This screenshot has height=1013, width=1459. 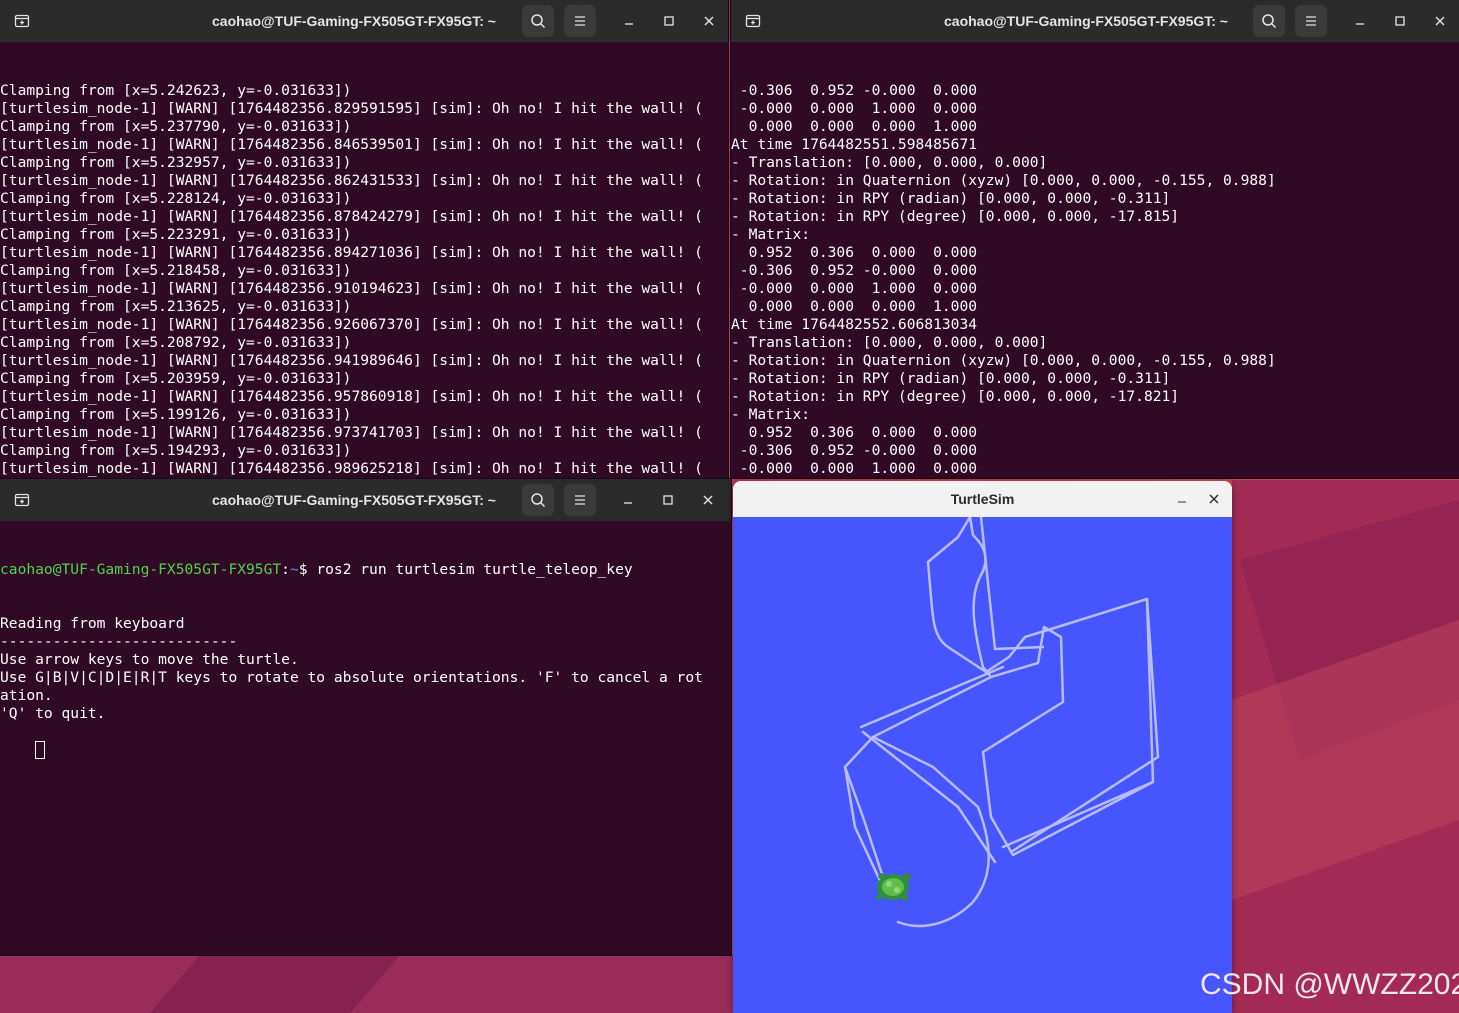 I want to click on prompt-user: caohao@TUF-Gaming-FX505GT-FX95GT, so click(x=141, y=569).